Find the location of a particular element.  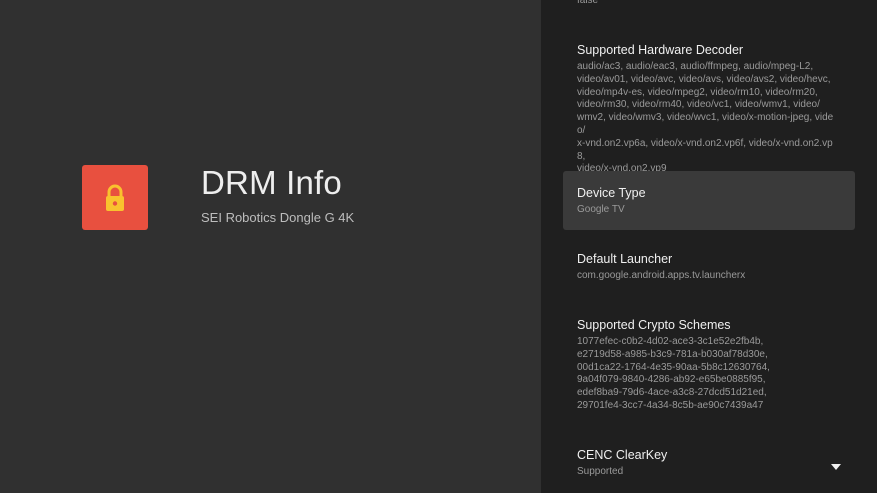

list-item-cenc-clearkey: CENC ClearKey Supported is located at coordinates (709, 463).